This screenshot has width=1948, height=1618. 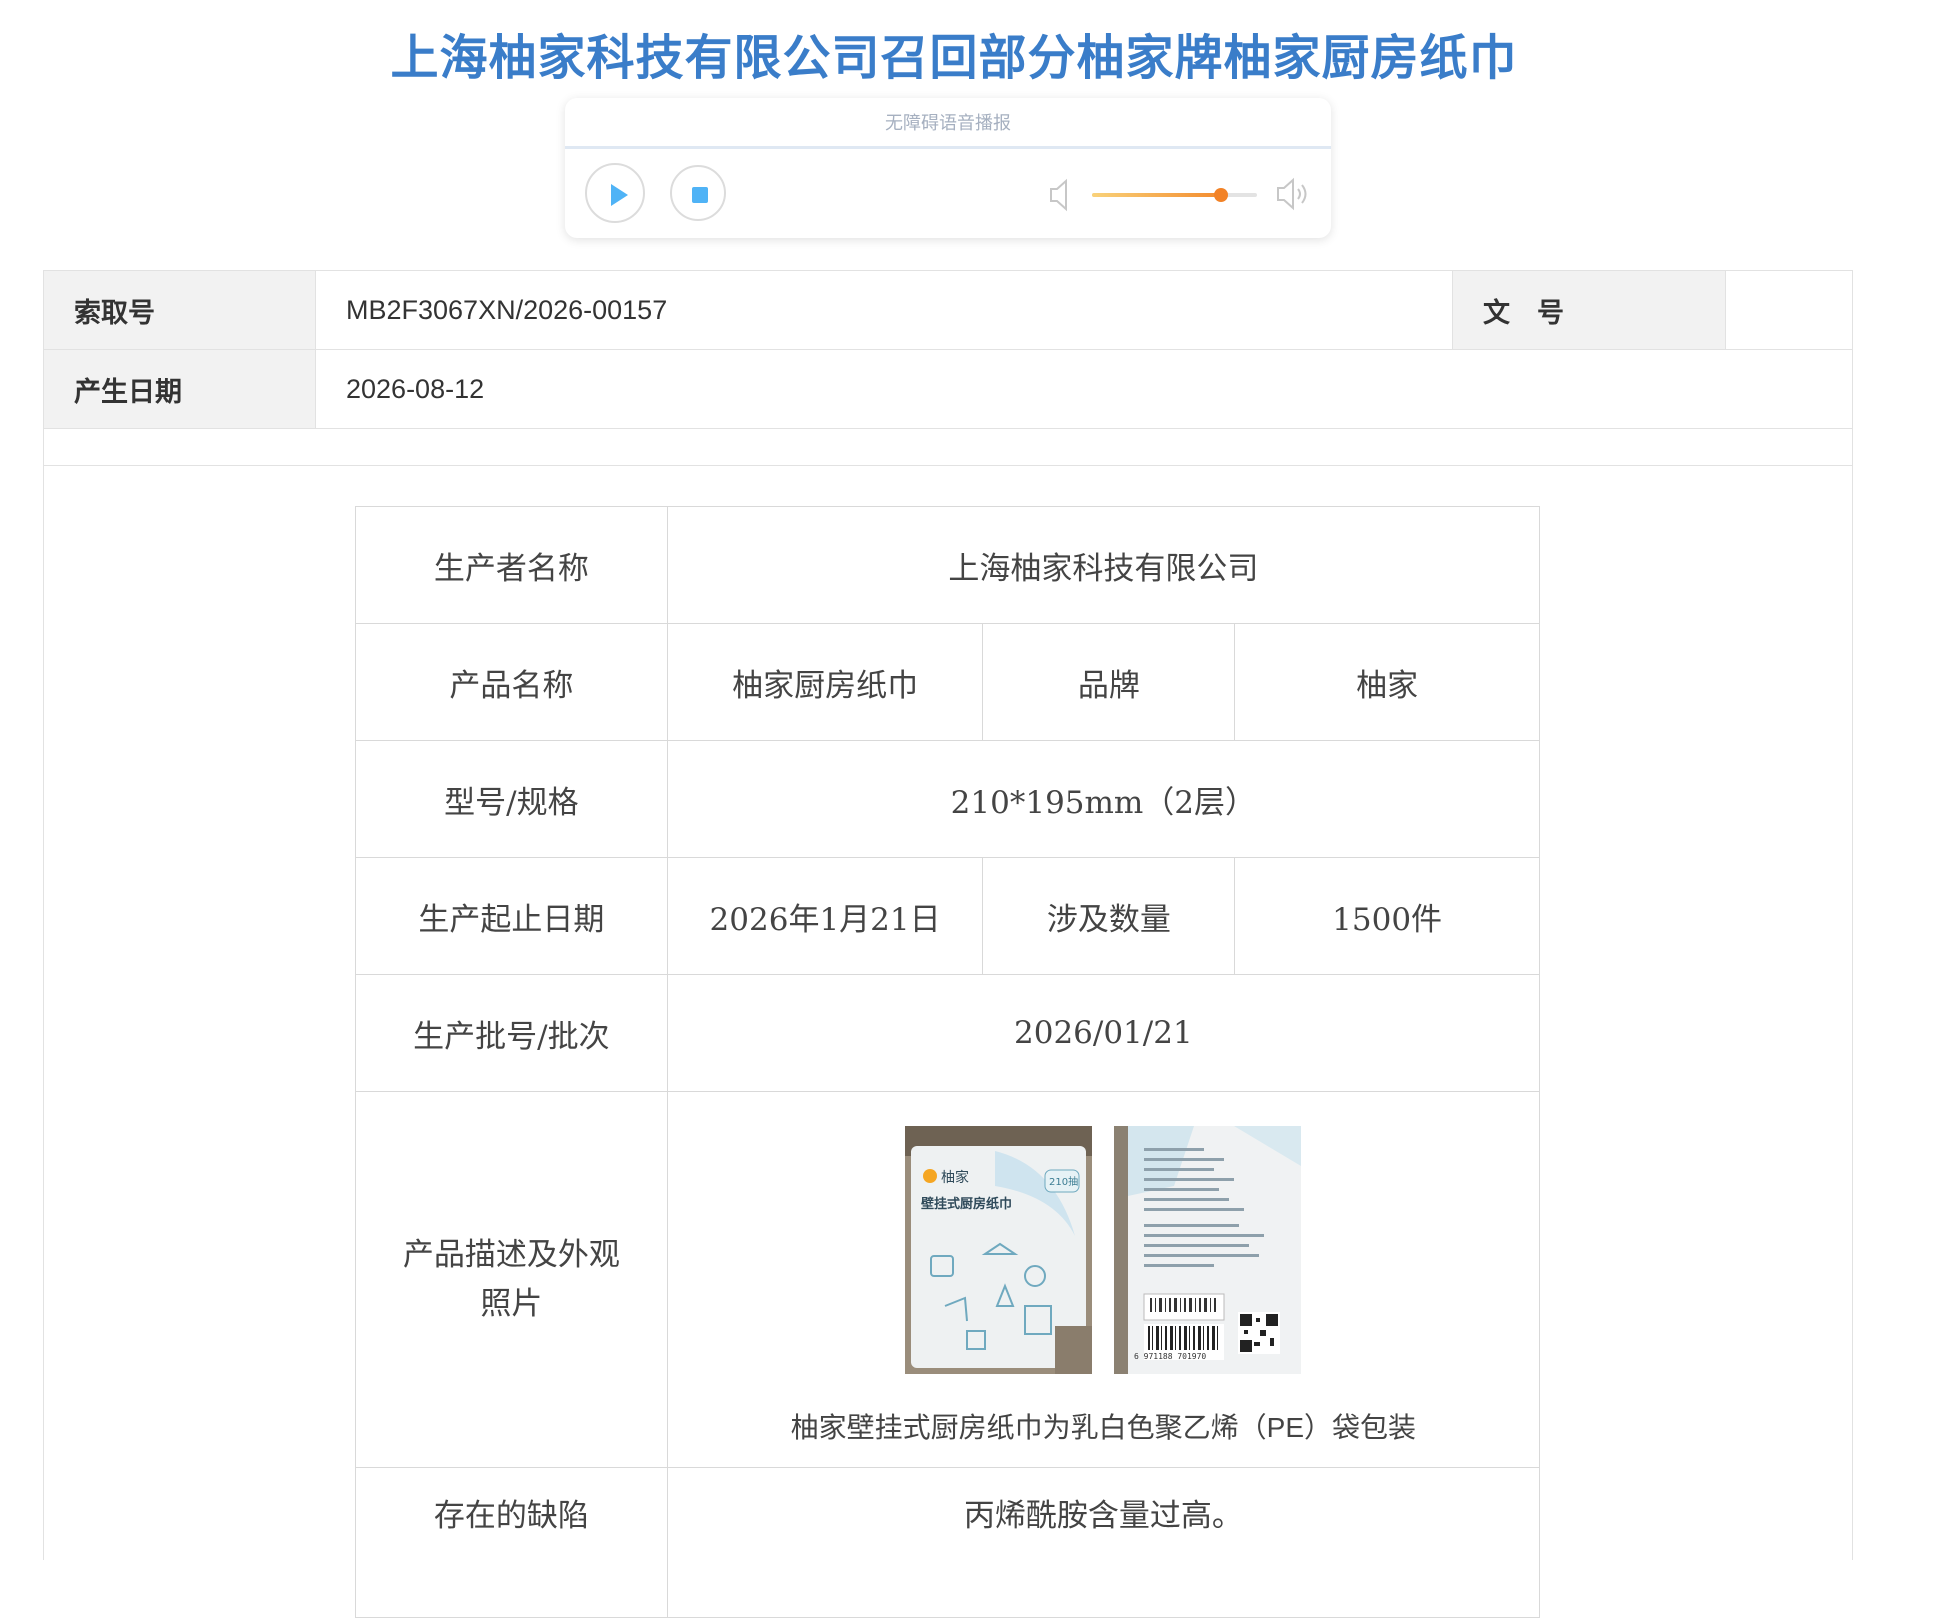 I want to click on model-label: 型号/规格, so click(x=511, y=799).